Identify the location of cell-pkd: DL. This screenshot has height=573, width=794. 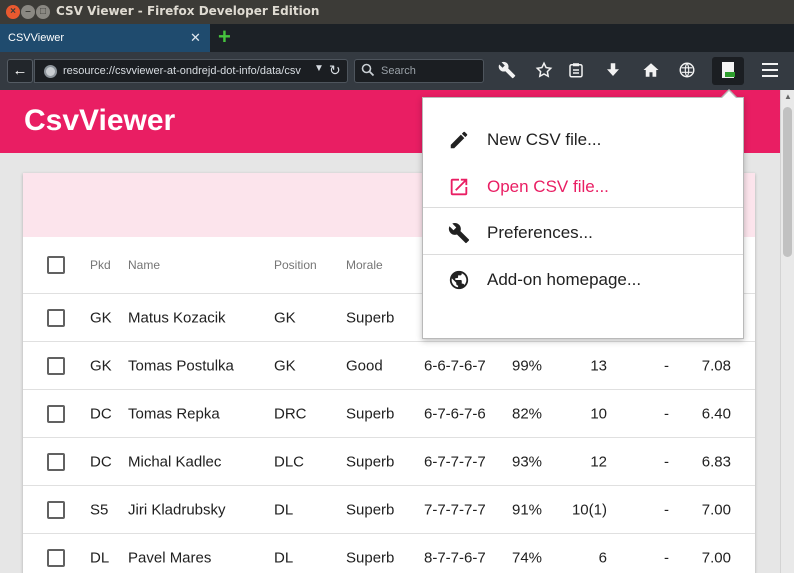
(100, 557).